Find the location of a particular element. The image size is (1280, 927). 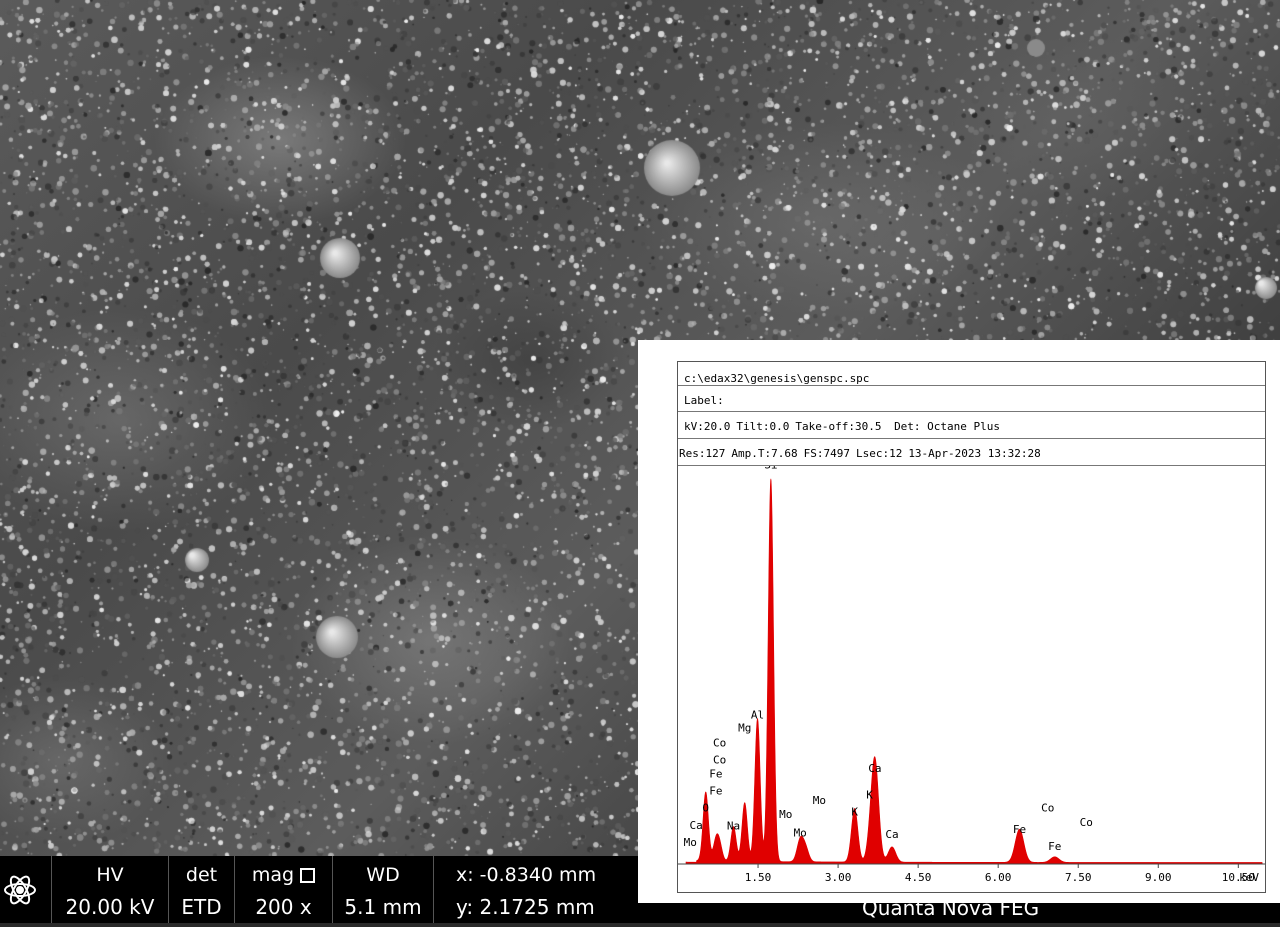

eds-lsec: Lsec:12 is located at coordinates (879, 453).